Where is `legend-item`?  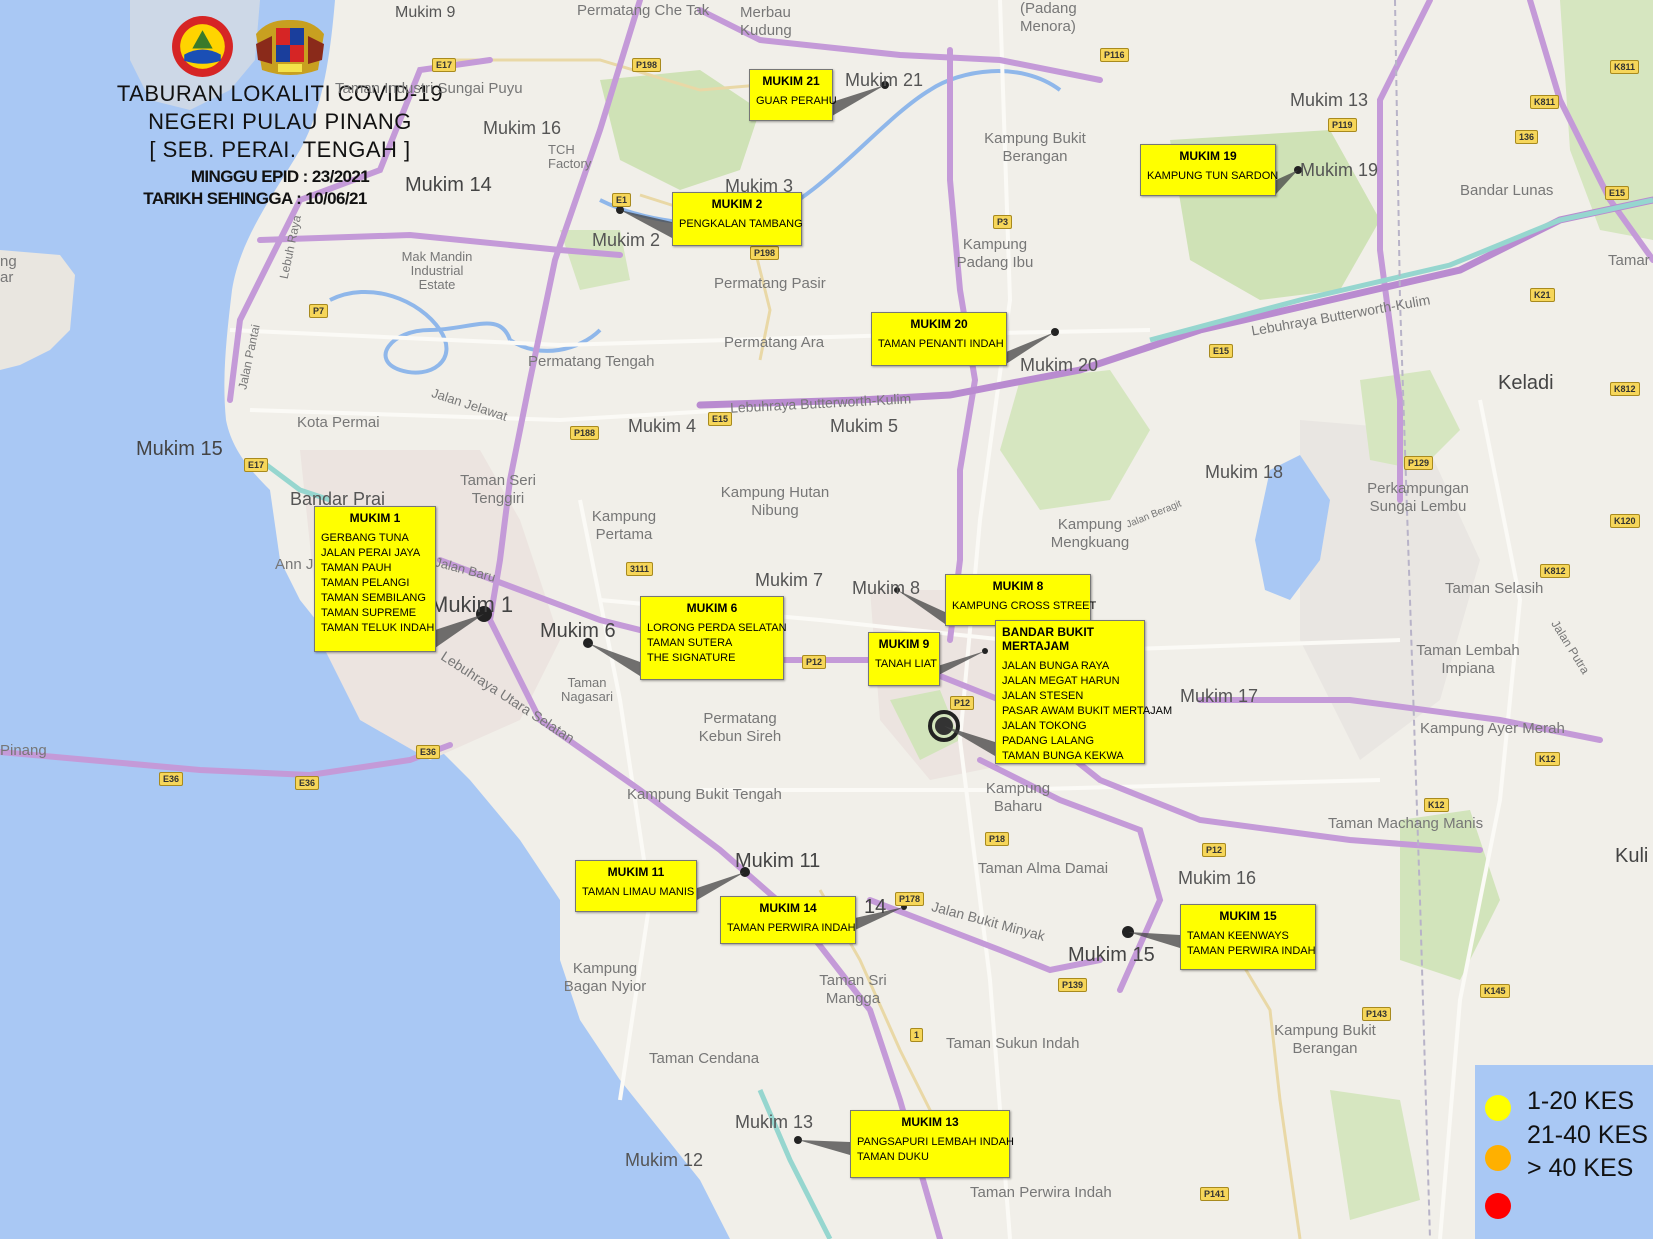 legend-item is located at coordinates (1498, 1158).